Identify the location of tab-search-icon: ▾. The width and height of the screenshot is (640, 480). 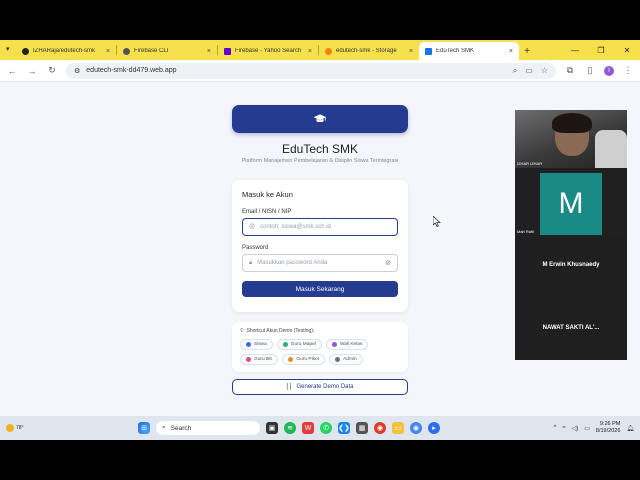
(8, 49).